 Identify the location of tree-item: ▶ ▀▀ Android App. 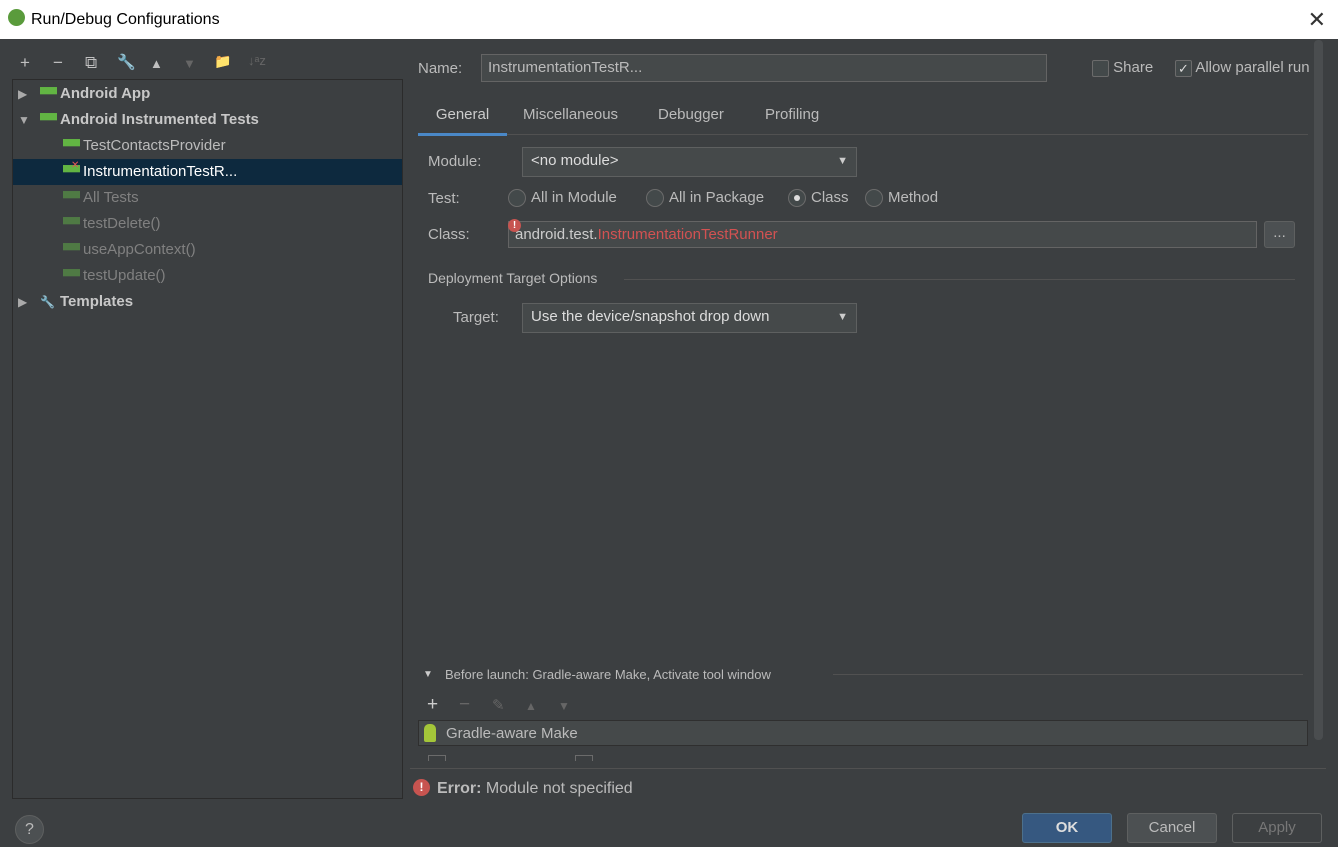
(207, 94).